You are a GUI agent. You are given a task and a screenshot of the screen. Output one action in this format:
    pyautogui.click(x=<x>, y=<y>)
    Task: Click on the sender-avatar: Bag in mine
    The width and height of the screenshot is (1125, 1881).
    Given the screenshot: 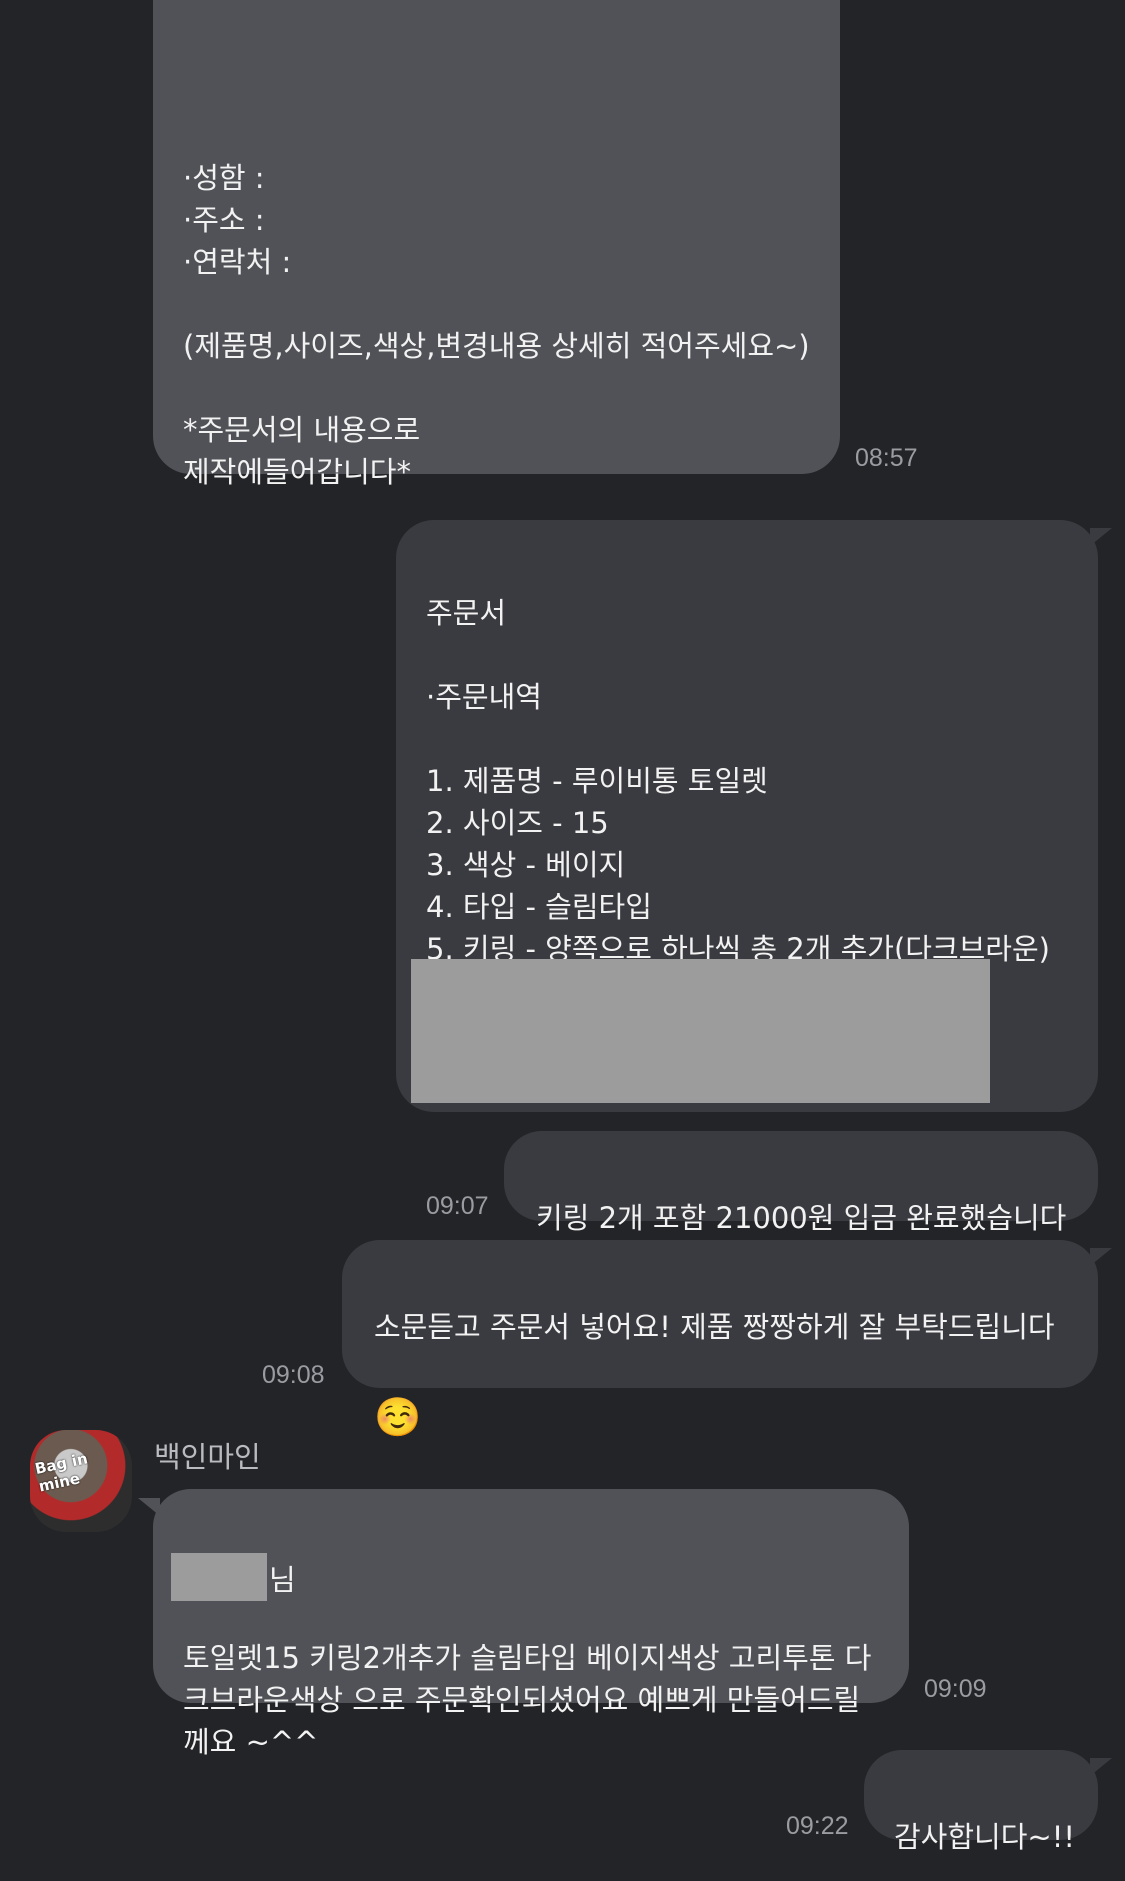 What is the action you would take?
    pyautogui.click(x=81, y=1481)
    